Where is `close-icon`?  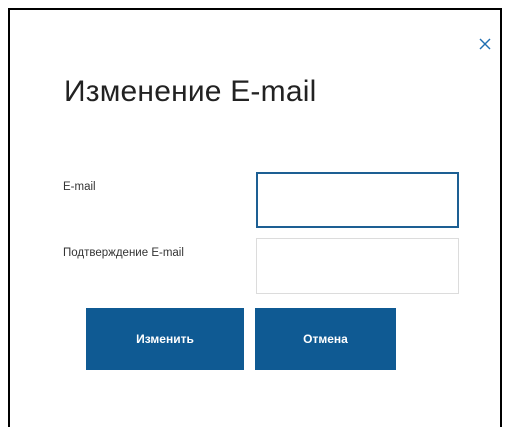
close-icon is located at coordinates (487, 46).